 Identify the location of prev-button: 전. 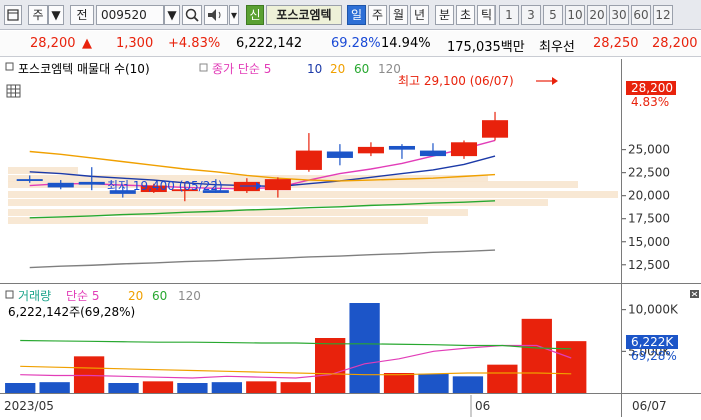
(82, 15).